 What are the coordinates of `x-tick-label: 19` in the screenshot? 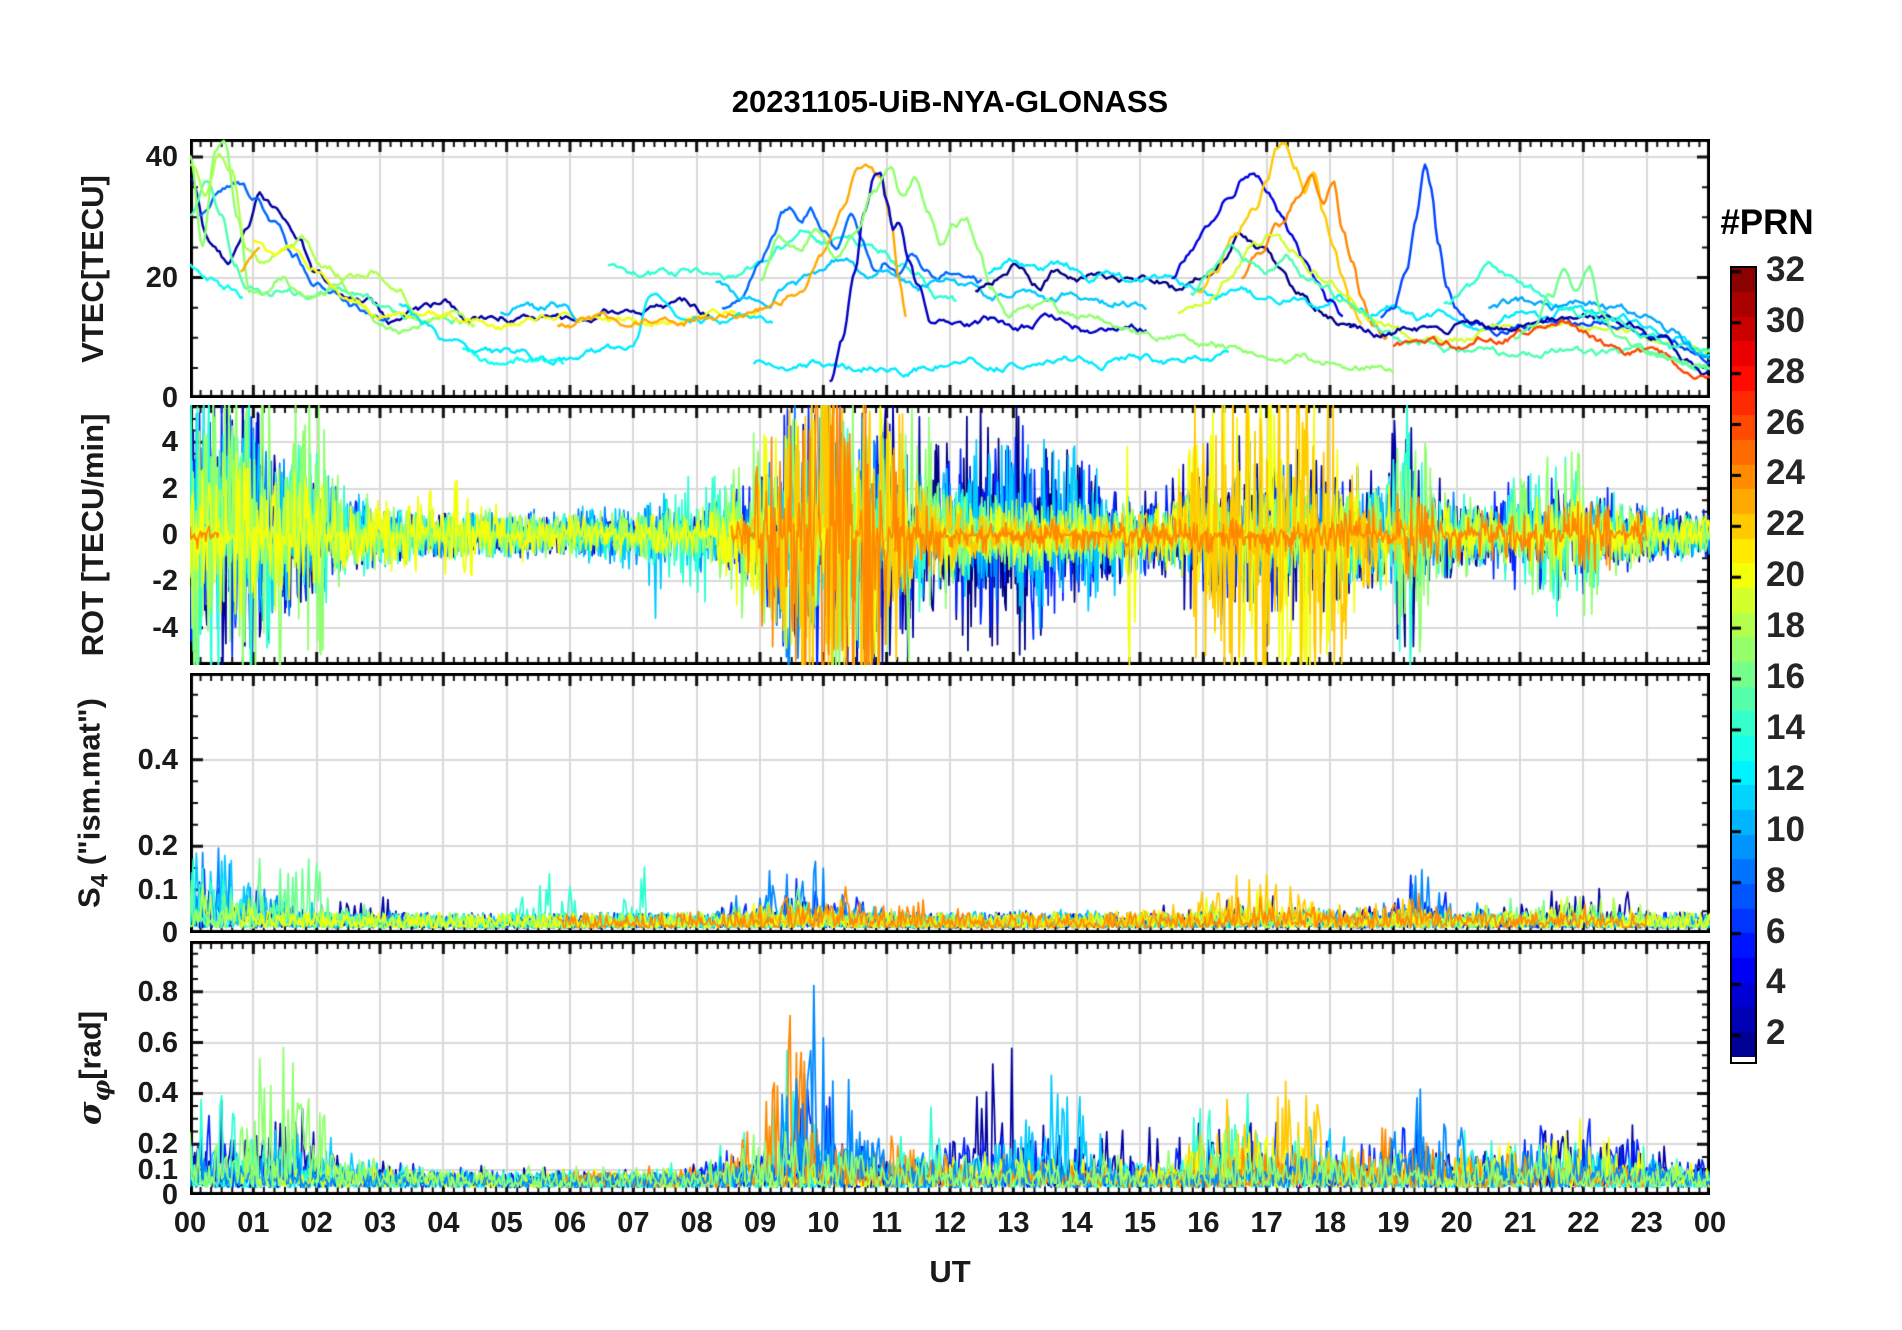 It's located at (1393, 1223).